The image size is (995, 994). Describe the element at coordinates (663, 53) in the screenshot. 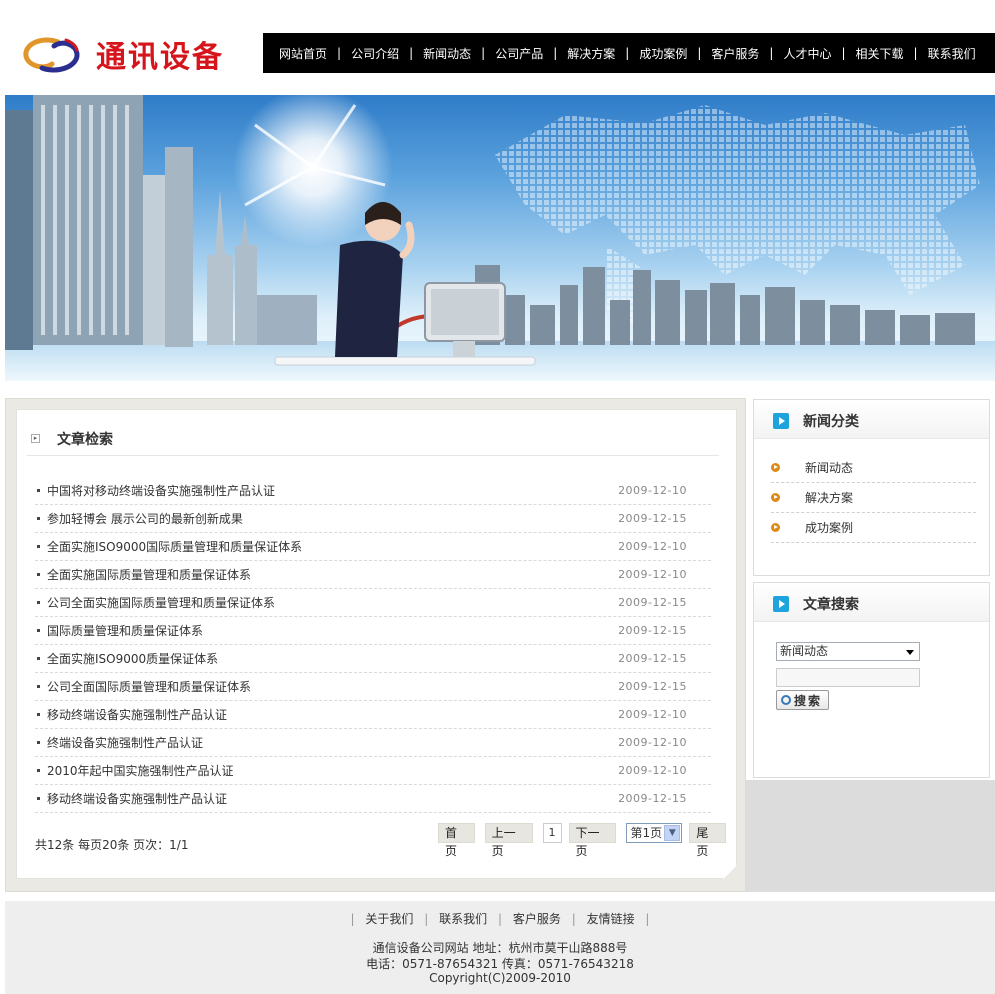

I see `nav-cases: 成功案例` at that location.